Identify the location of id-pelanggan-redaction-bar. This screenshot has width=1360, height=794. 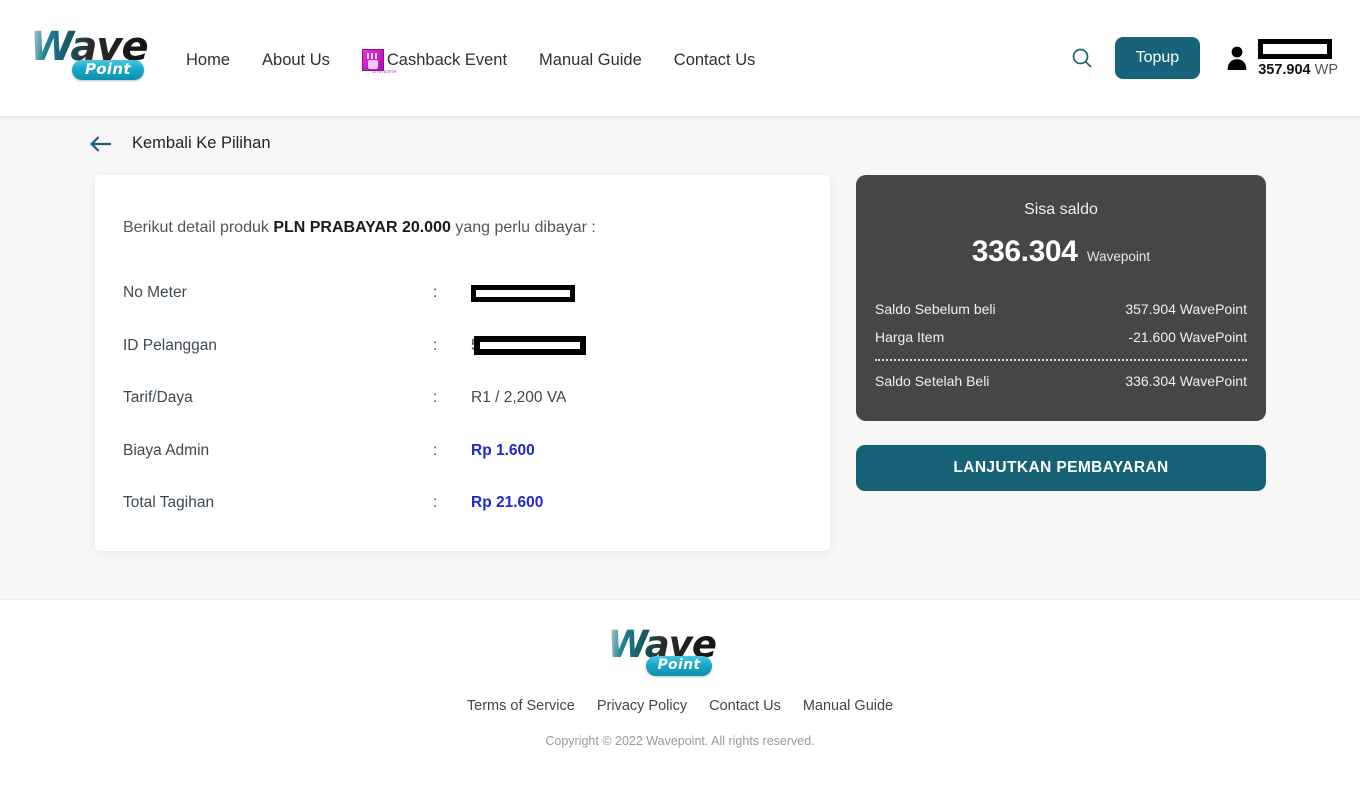
(529, 346).